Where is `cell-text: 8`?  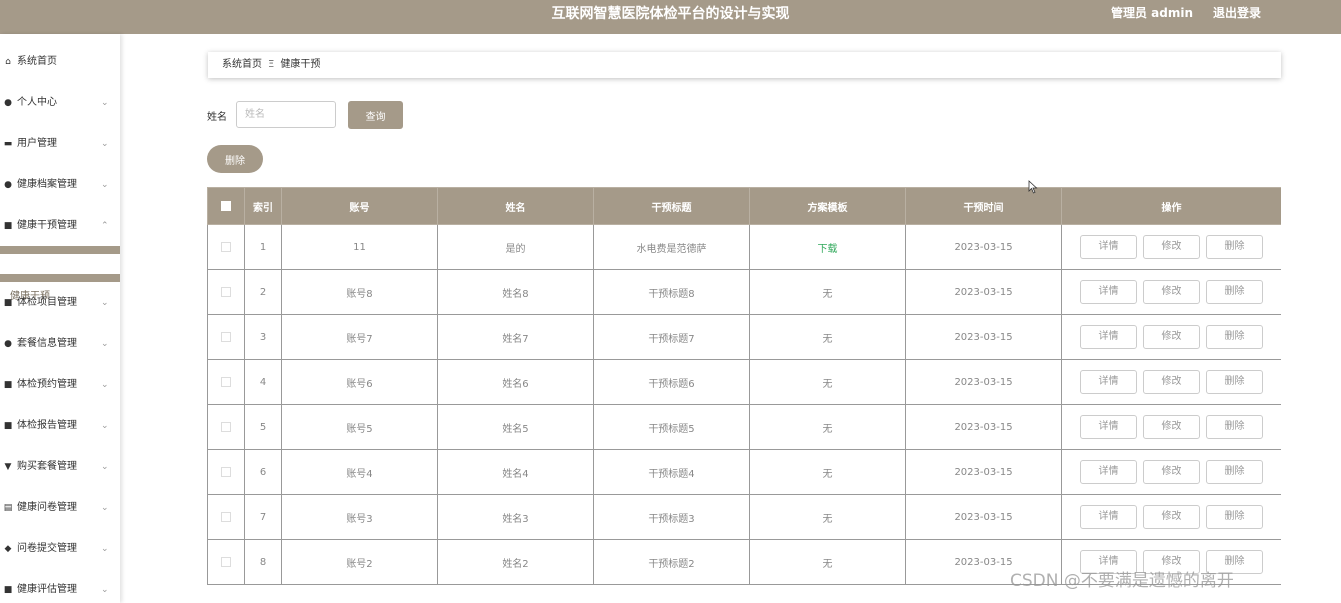 cell-text: 8 is located at coordinates (263, 562).